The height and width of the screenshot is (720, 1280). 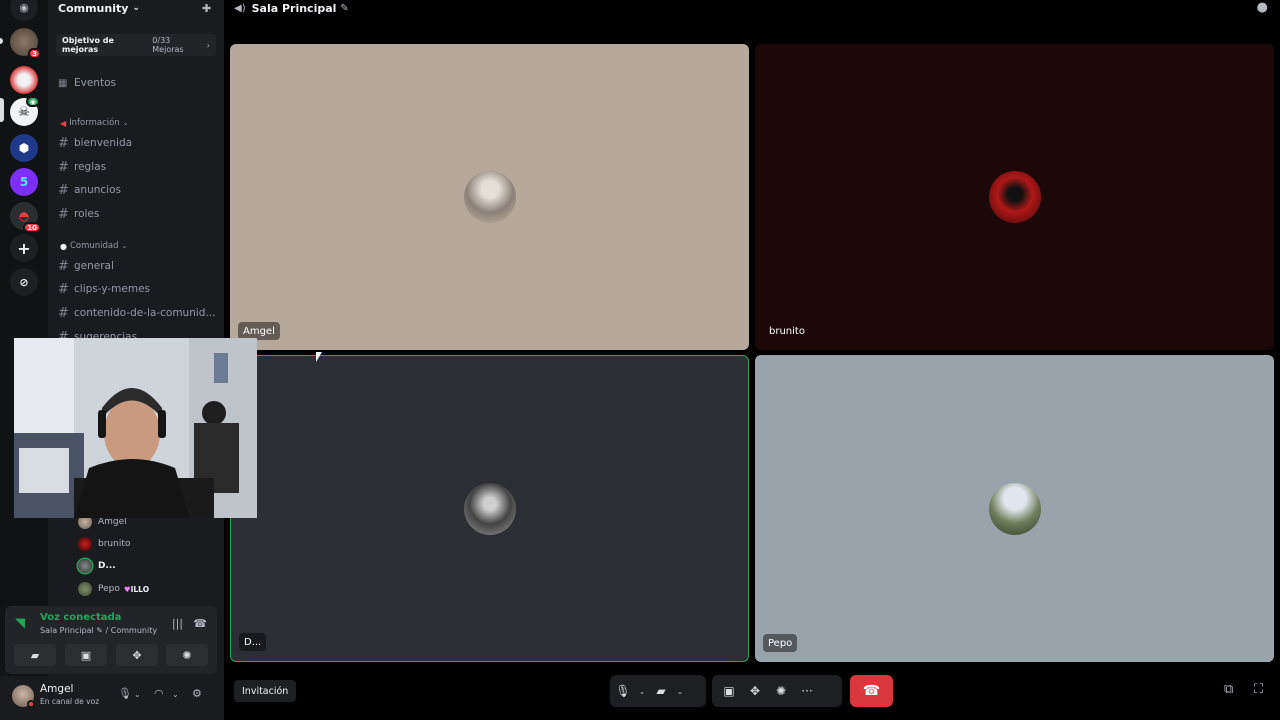 What do you see at coordinates (136, 8) in the screenshot?
I see `server-header: Community ⌄ ✚` at bounding box center [136, 8].